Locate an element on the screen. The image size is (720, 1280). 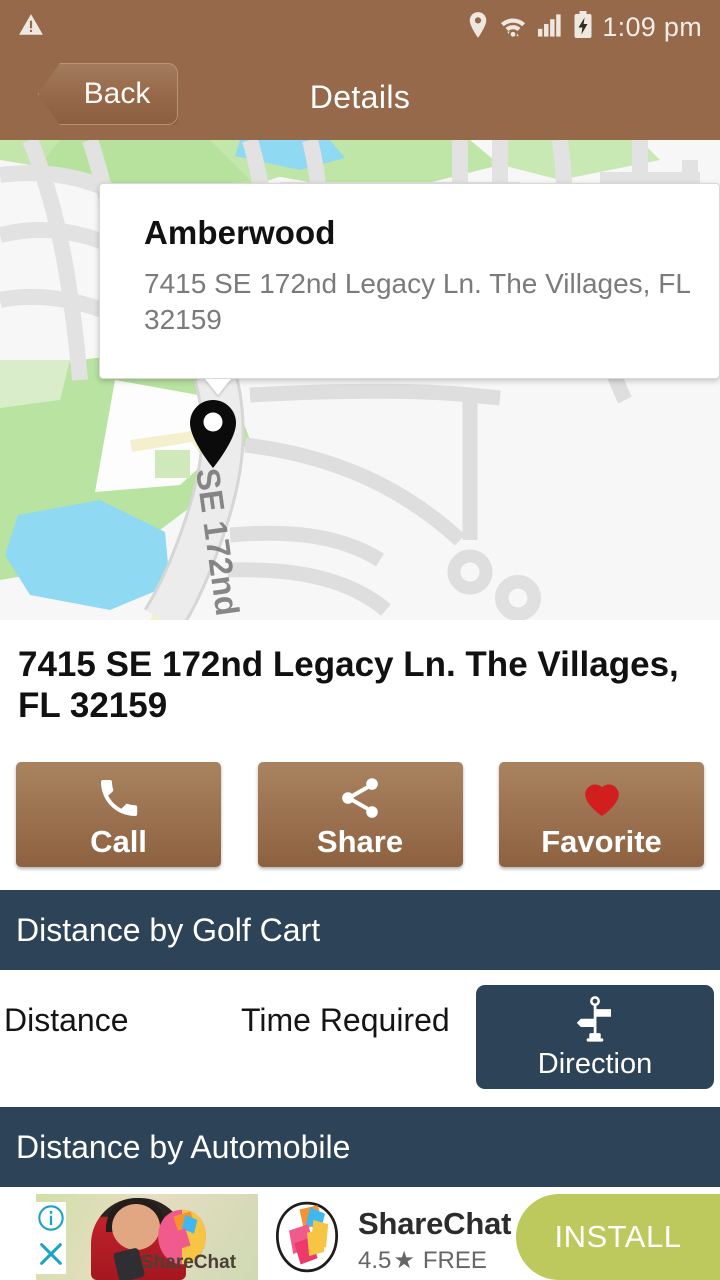
phone-icon is located at coordinates (119, 798).